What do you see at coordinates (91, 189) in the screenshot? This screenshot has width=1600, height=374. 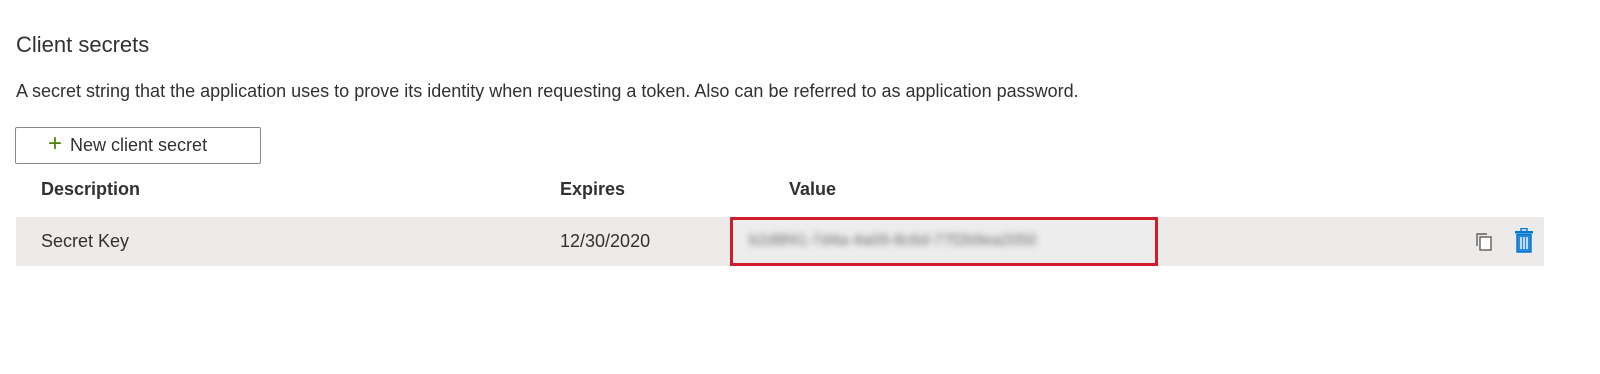 I see `column-header-description: Description` at bounding box center [91, 189].